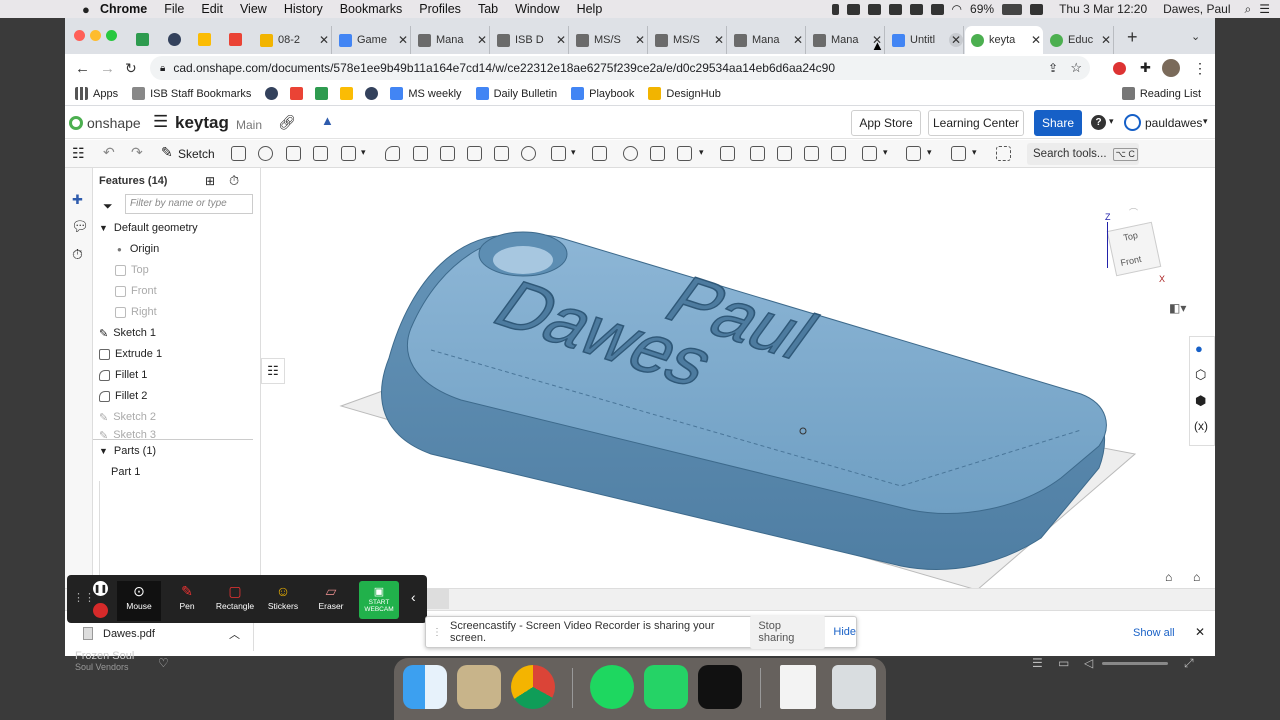 Image resolution: width=1280 pixels, height=720 pixels. What do you see at coordinates (854, 687) in the screenshot?
I see `trash-icon` at bounding box center [854, 687].